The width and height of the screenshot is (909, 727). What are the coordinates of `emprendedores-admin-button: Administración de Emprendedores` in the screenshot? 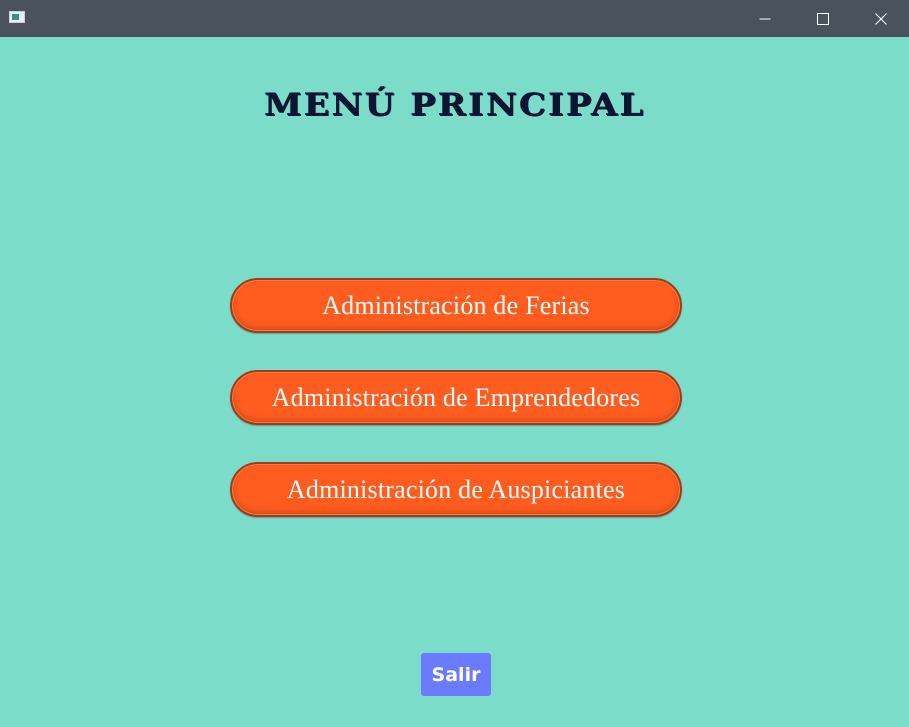 It's located at (456, 397).